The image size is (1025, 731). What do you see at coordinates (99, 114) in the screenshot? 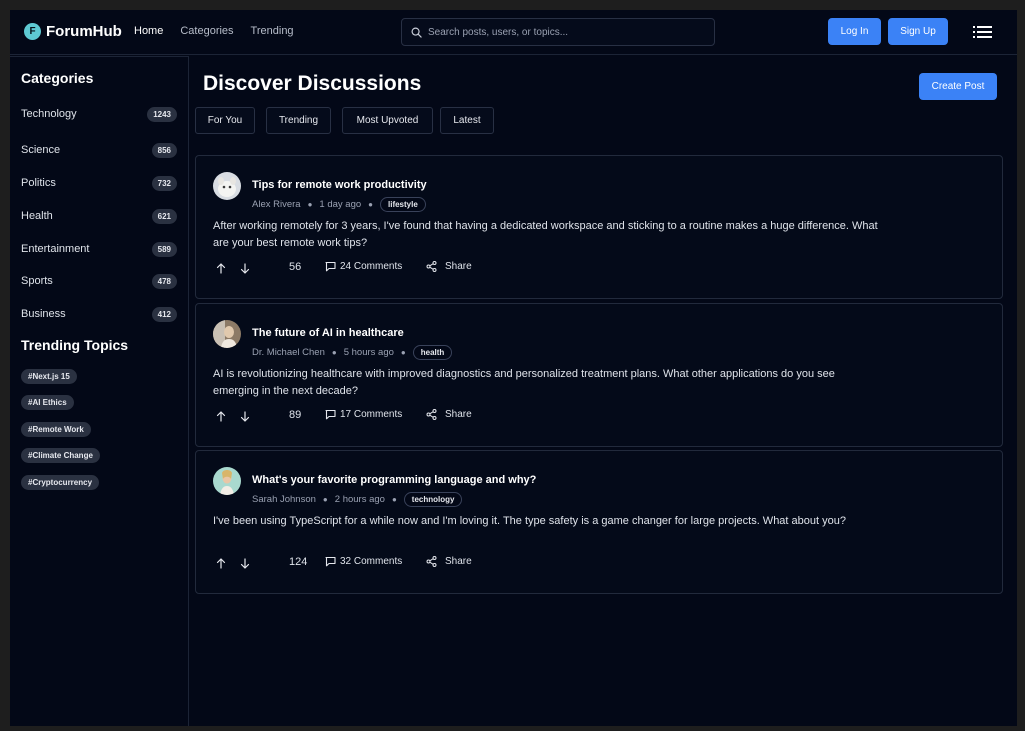
I see `sidebar-item-technology: Technology 1243` at bounding box center [99, 114].